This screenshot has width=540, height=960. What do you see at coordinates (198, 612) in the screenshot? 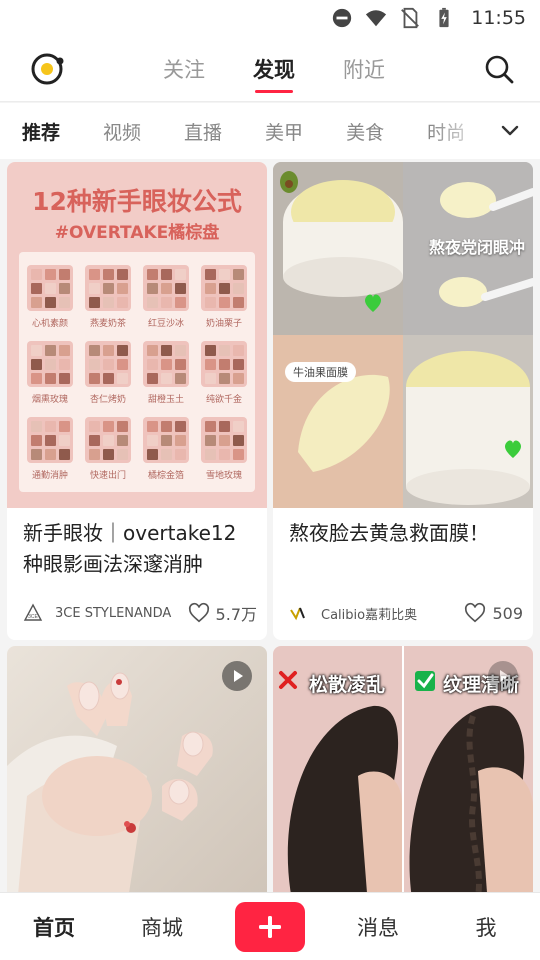
I see `heart-icon` at bounding box center [198, 612].